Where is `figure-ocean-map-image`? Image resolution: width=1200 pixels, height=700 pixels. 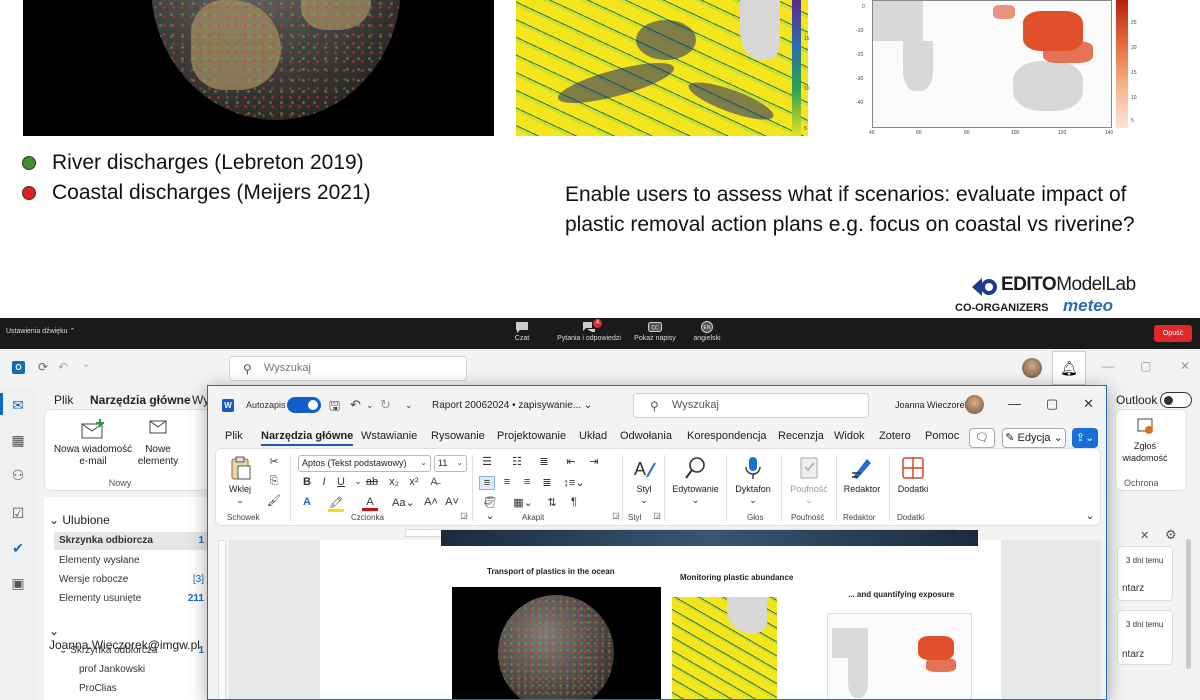
figure-ocean-map-image is located at coordinates (724, 648).